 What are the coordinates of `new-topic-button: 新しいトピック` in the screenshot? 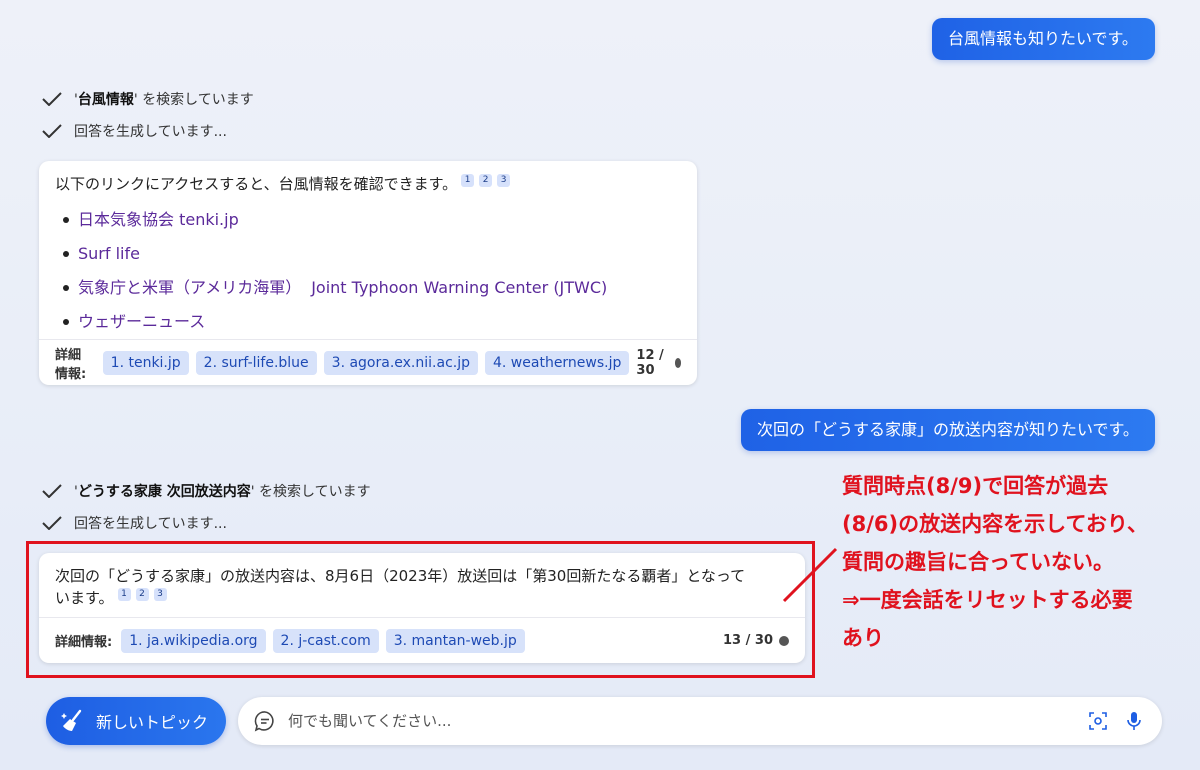 It's located at (136, 721).